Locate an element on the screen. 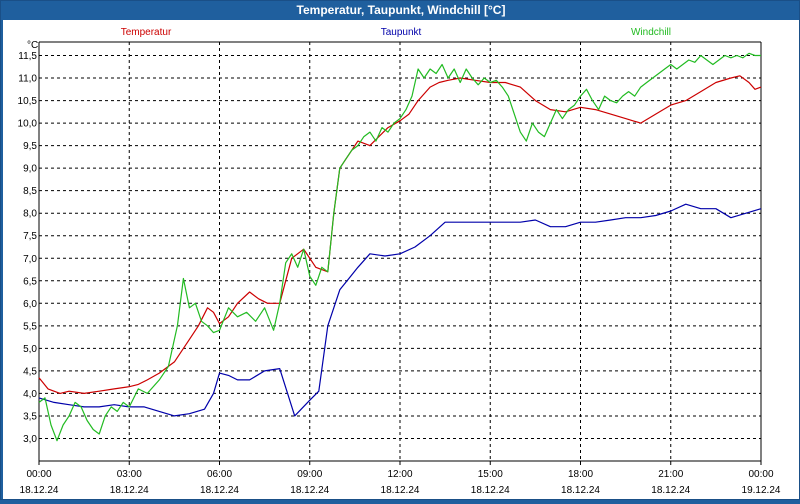  x-tick-time: 12:00 is located at coordinates (399, 474).